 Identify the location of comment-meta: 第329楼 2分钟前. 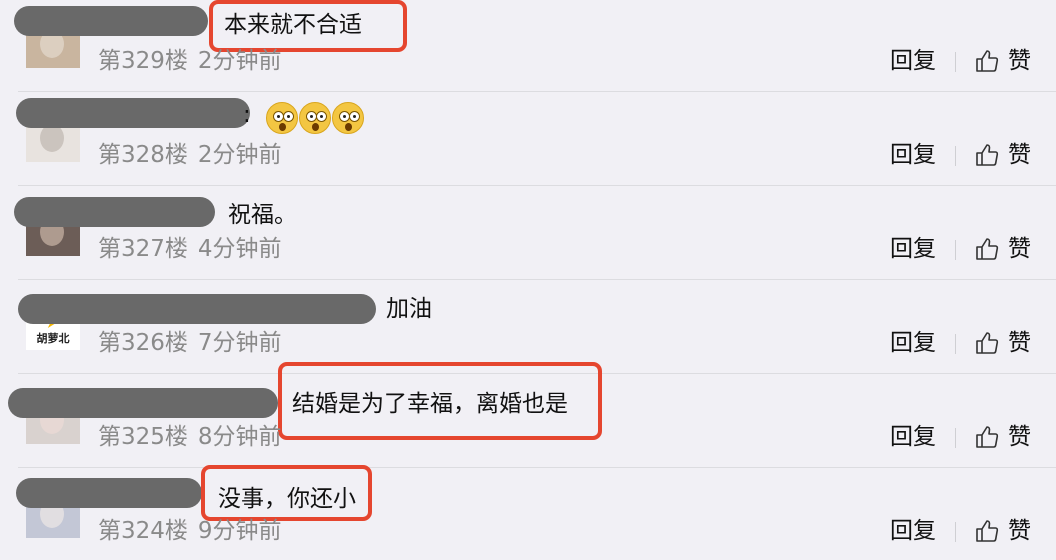
(190, 61).